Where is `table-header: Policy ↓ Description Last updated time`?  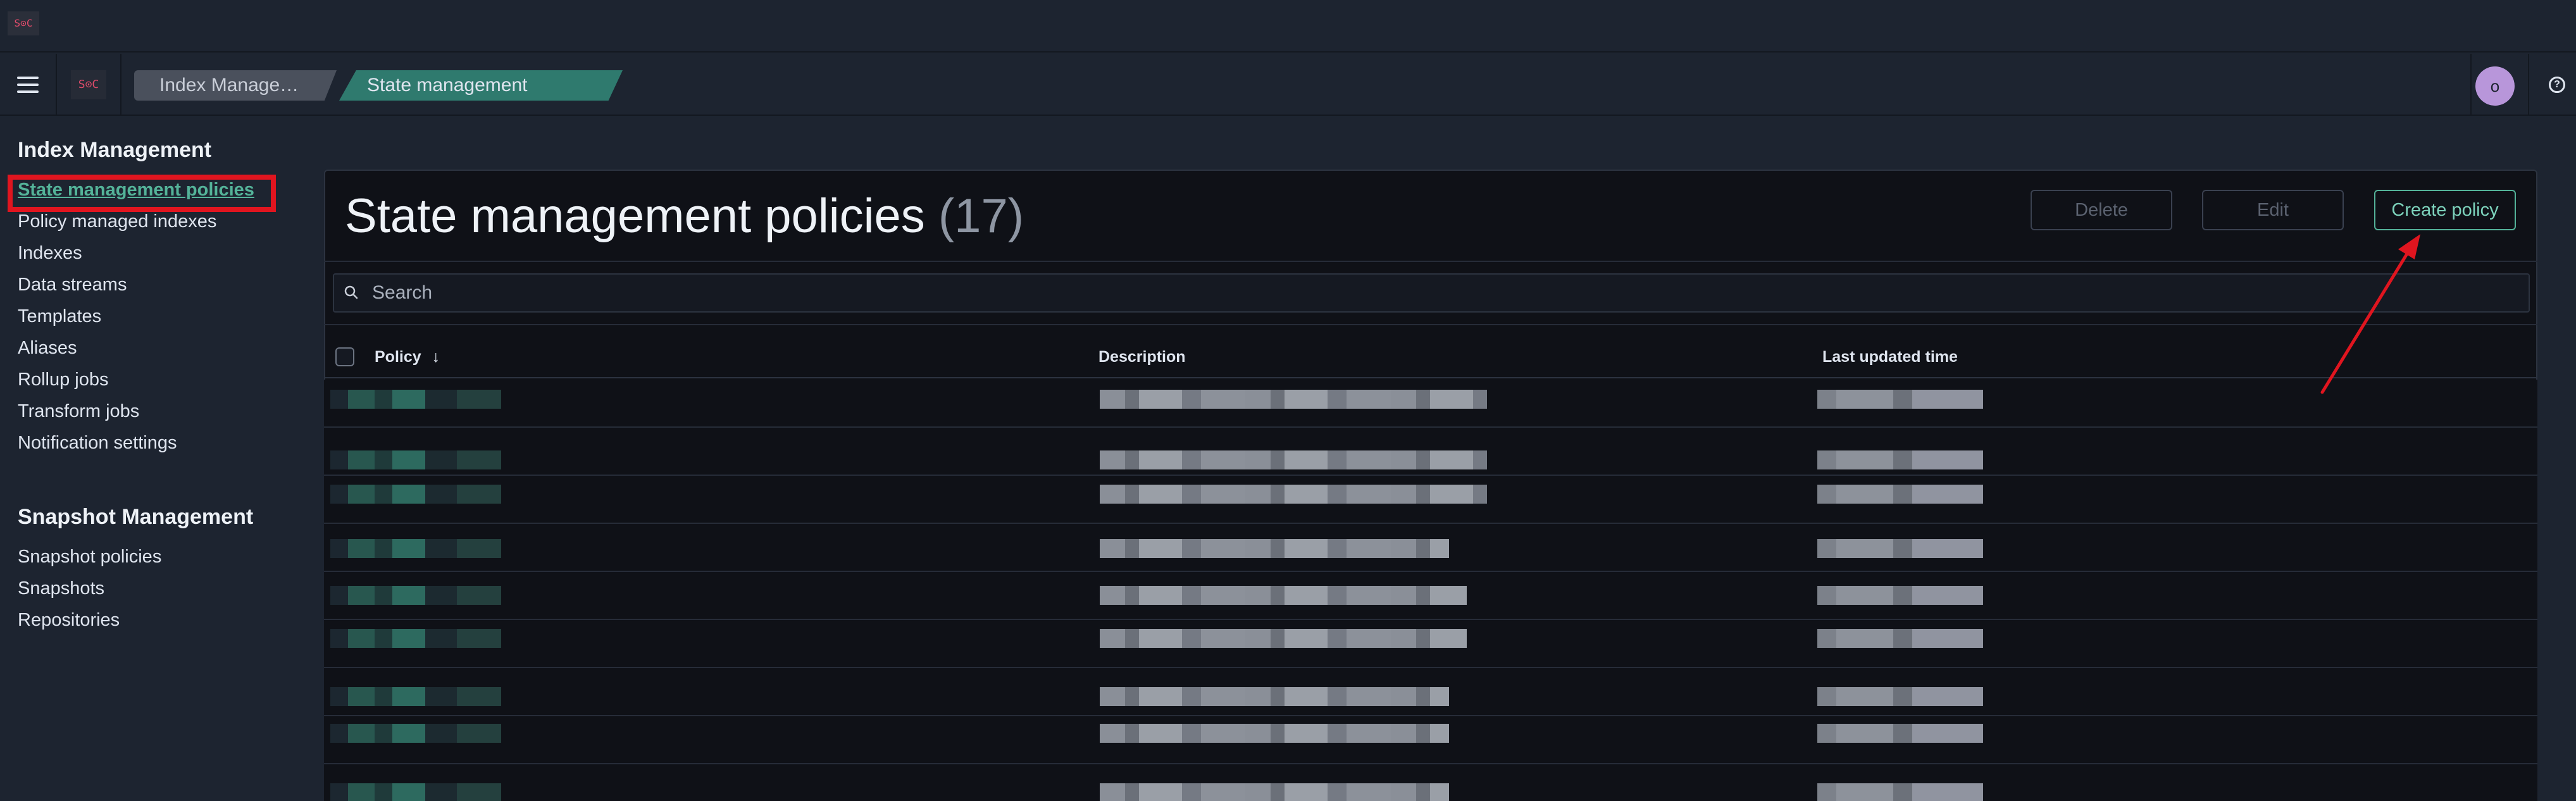 table-header: Policy ↓ Description Last updated time is located at coordinates (1430, 356).